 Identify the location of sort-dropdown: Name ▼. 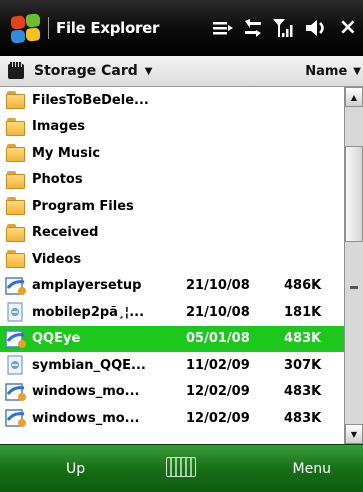
(334, 71).